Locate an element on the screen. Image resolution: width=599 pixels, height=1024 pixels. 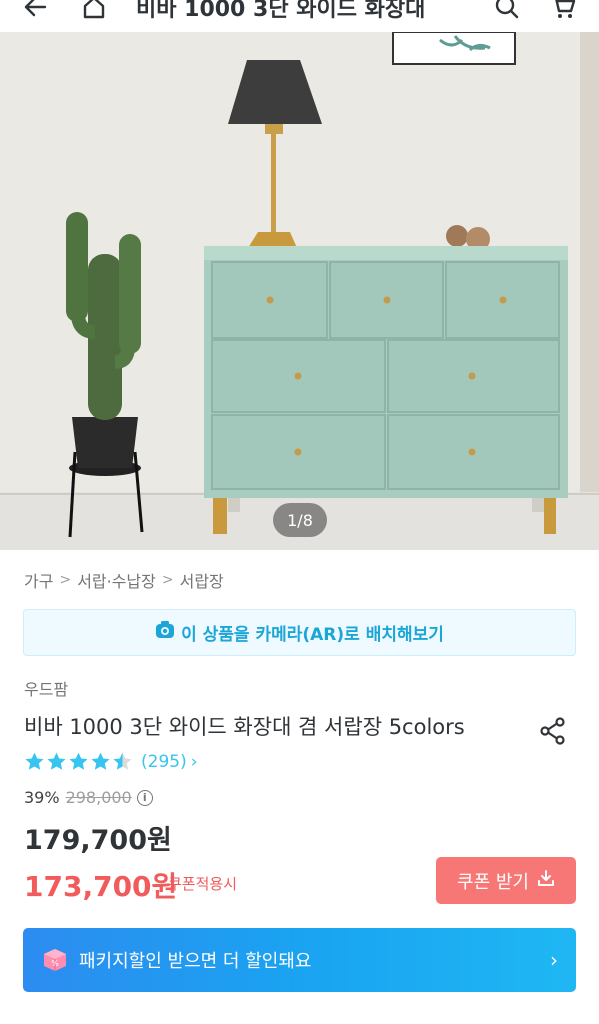
search-icon is located at coordinates (507, 10).